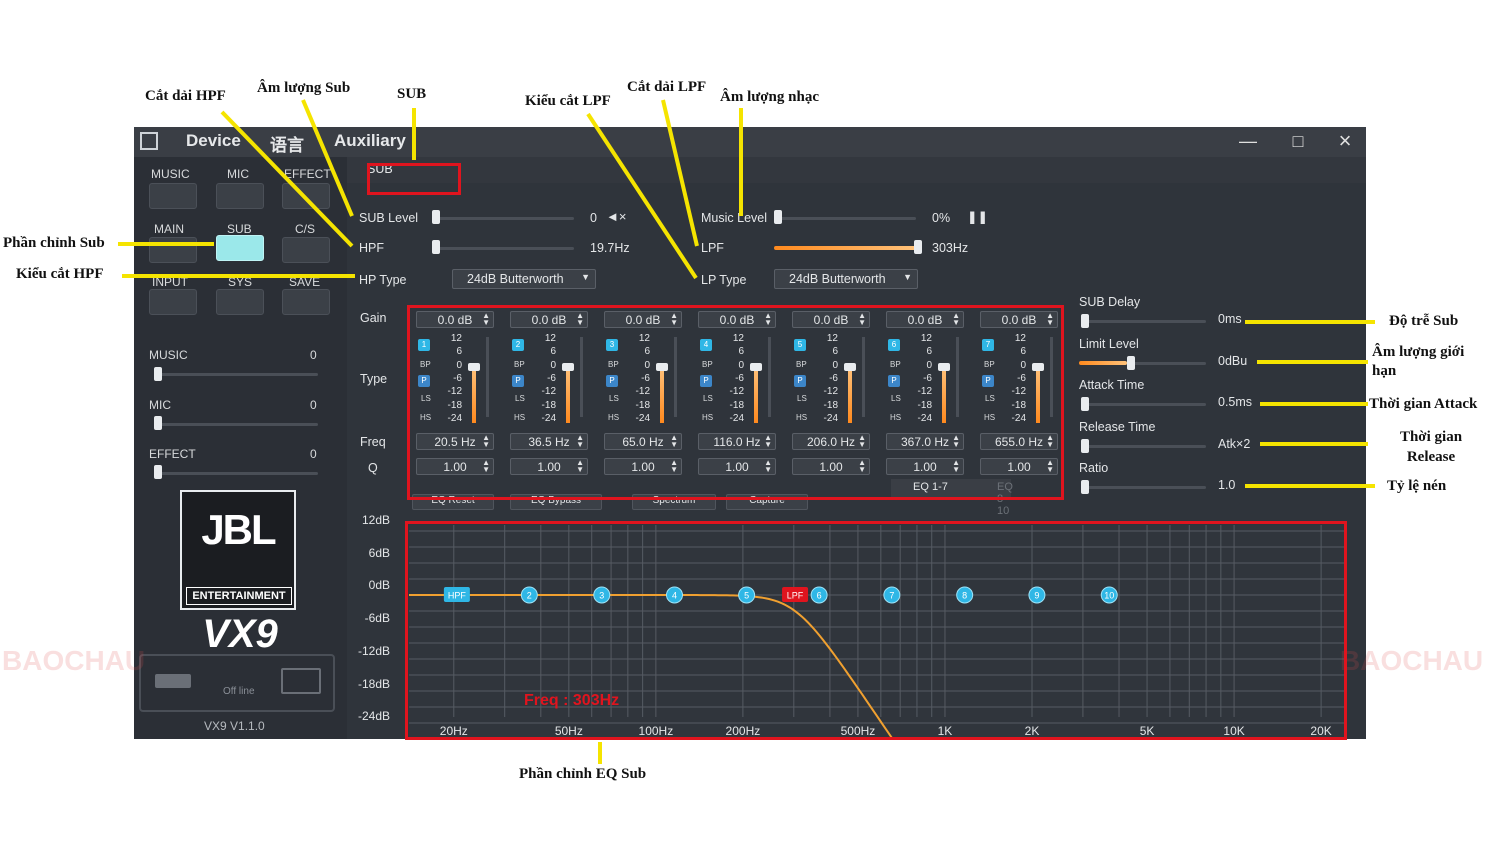 Image resolution: width=1500 pixels, height=850 pixels. Describe the element at coordinates (583, 774) in the screenshot. I see `annotation-eq-sub: Phần chỉnh EQ Sub` at that location.